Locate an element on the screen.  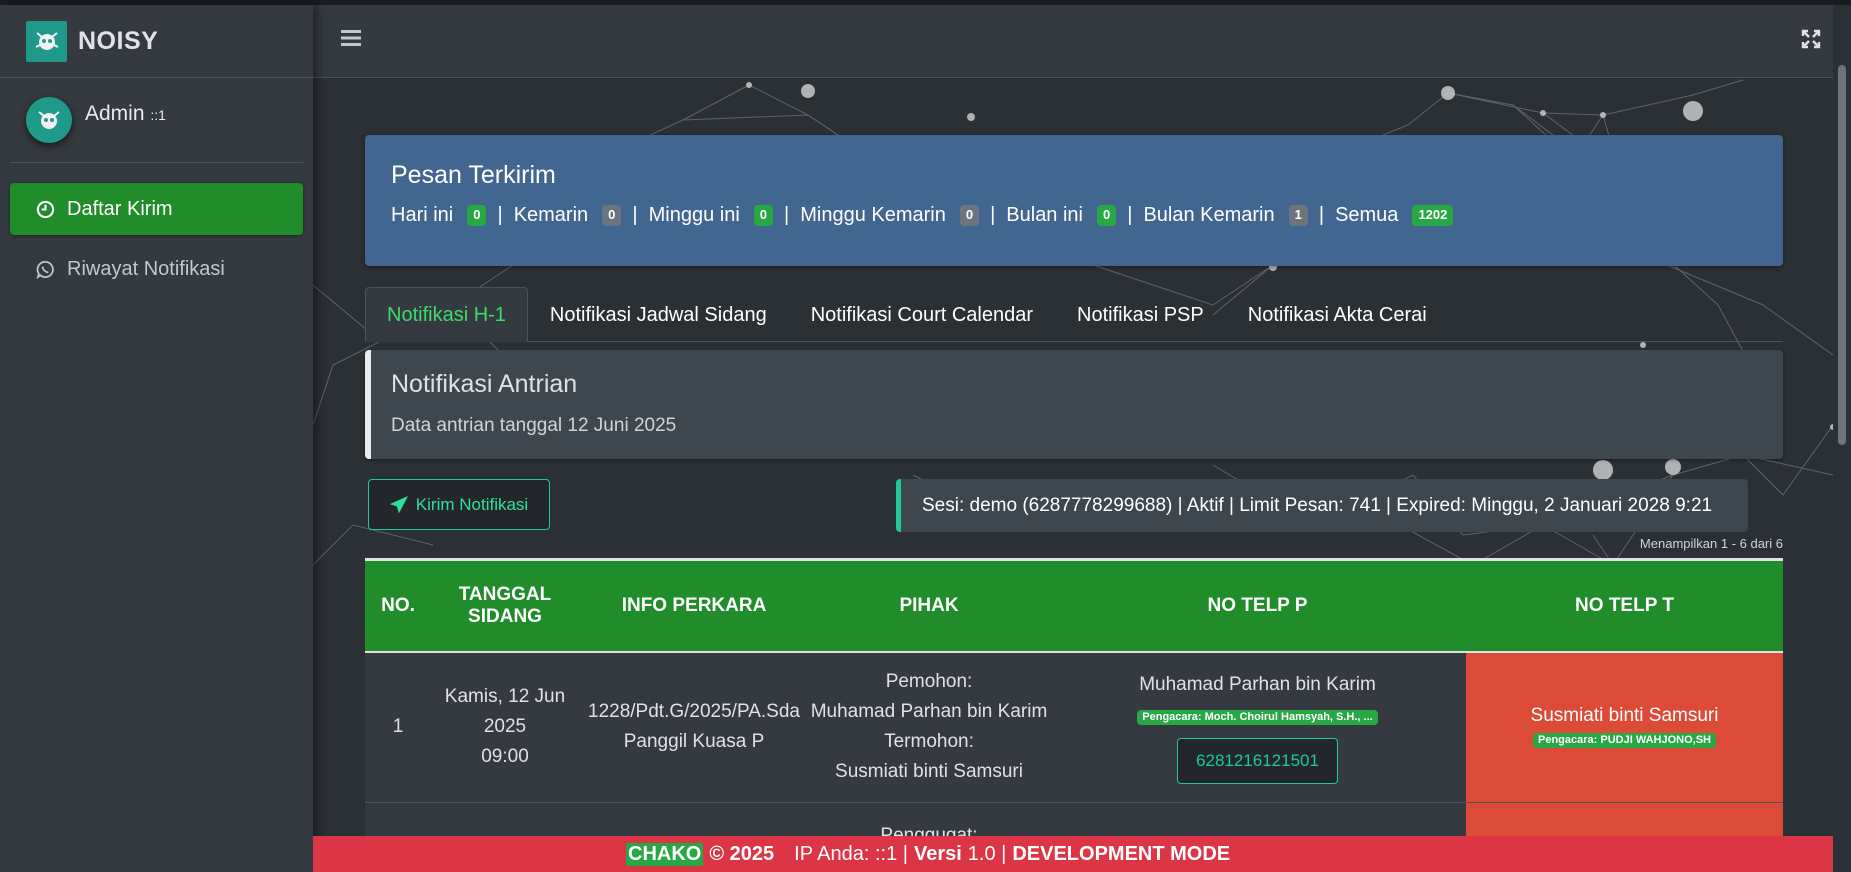
phone-number-button: 6281216121501 is located at coordinates (1257, 761).